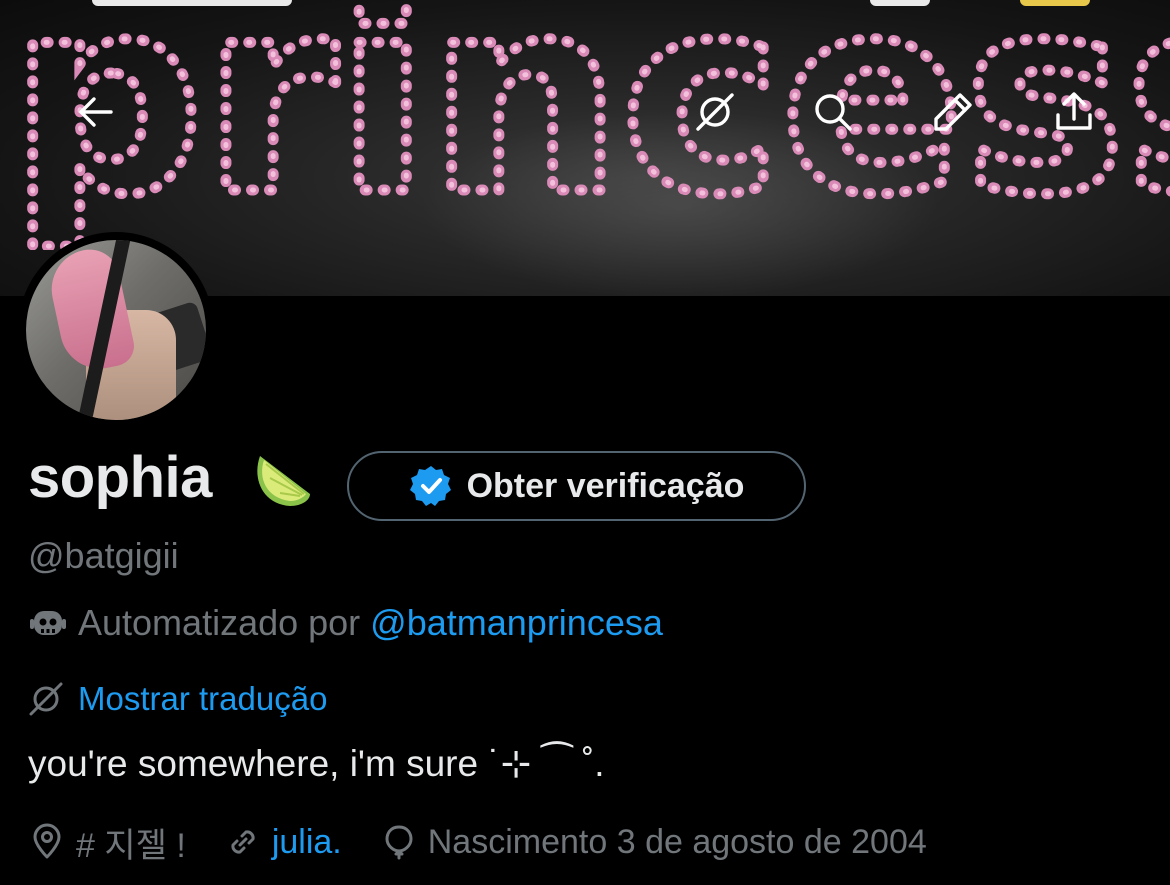 The height and width of the screenshot is (885, 1170). I want to click on search-icon, so click(833, 112).